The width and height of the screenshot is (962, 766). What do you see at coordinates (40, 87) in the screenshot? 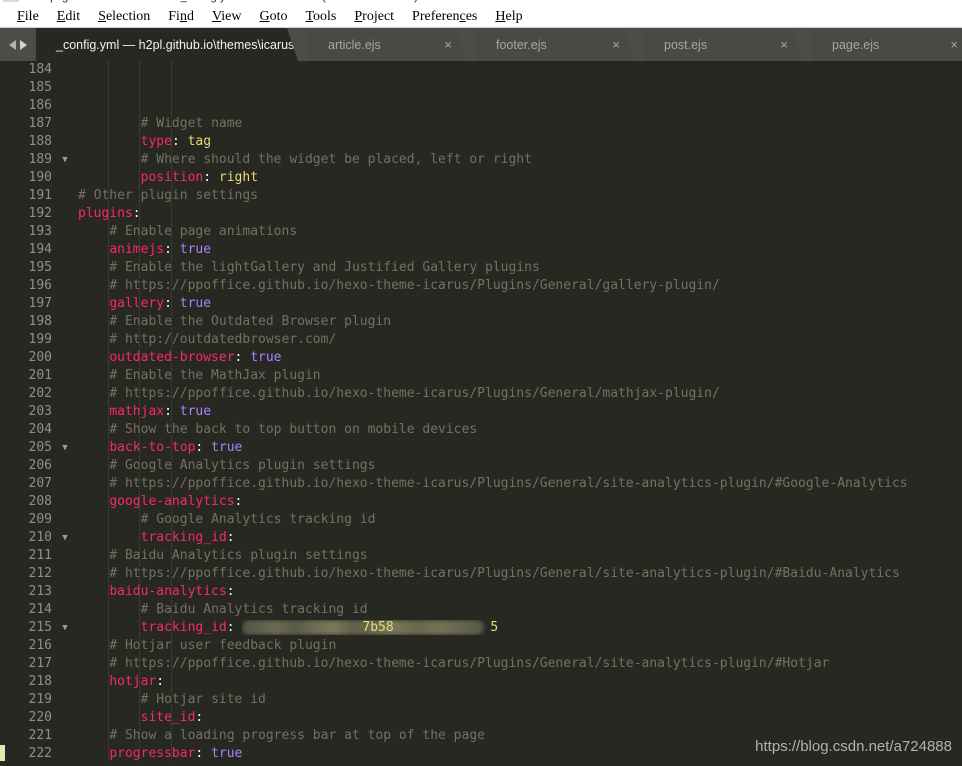
I see `line-number: 185` at bounding box center [40, 87].